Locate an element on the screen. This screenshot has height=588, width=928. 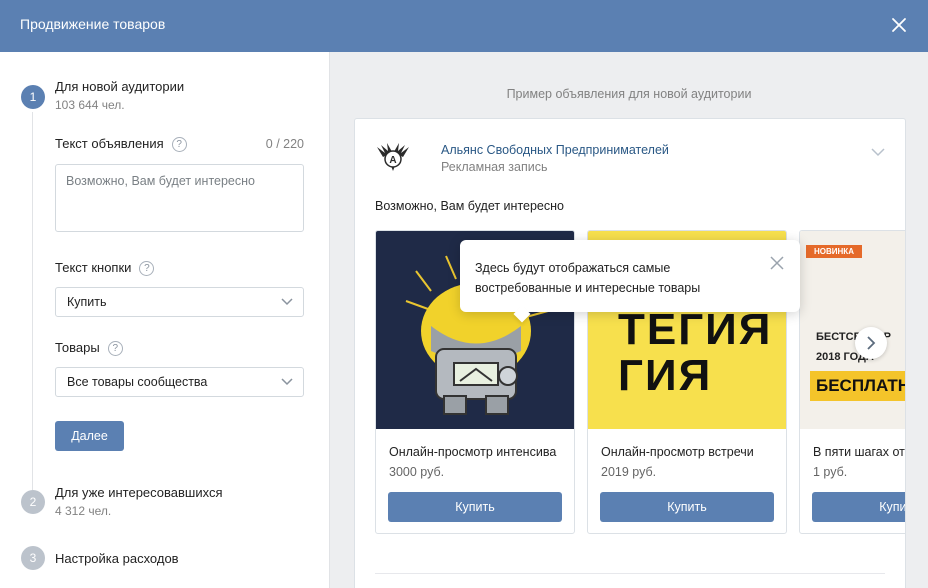
products-label: Товары? is located at coordinates (89, 348).